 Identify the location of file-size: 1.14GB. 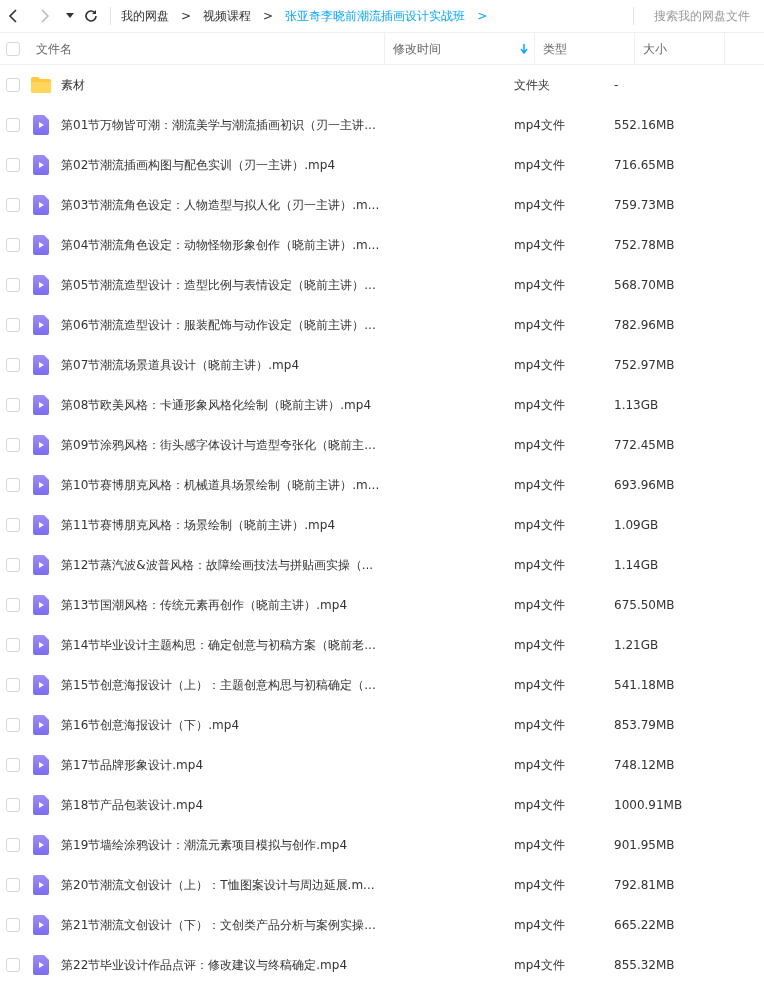
(636, 565).